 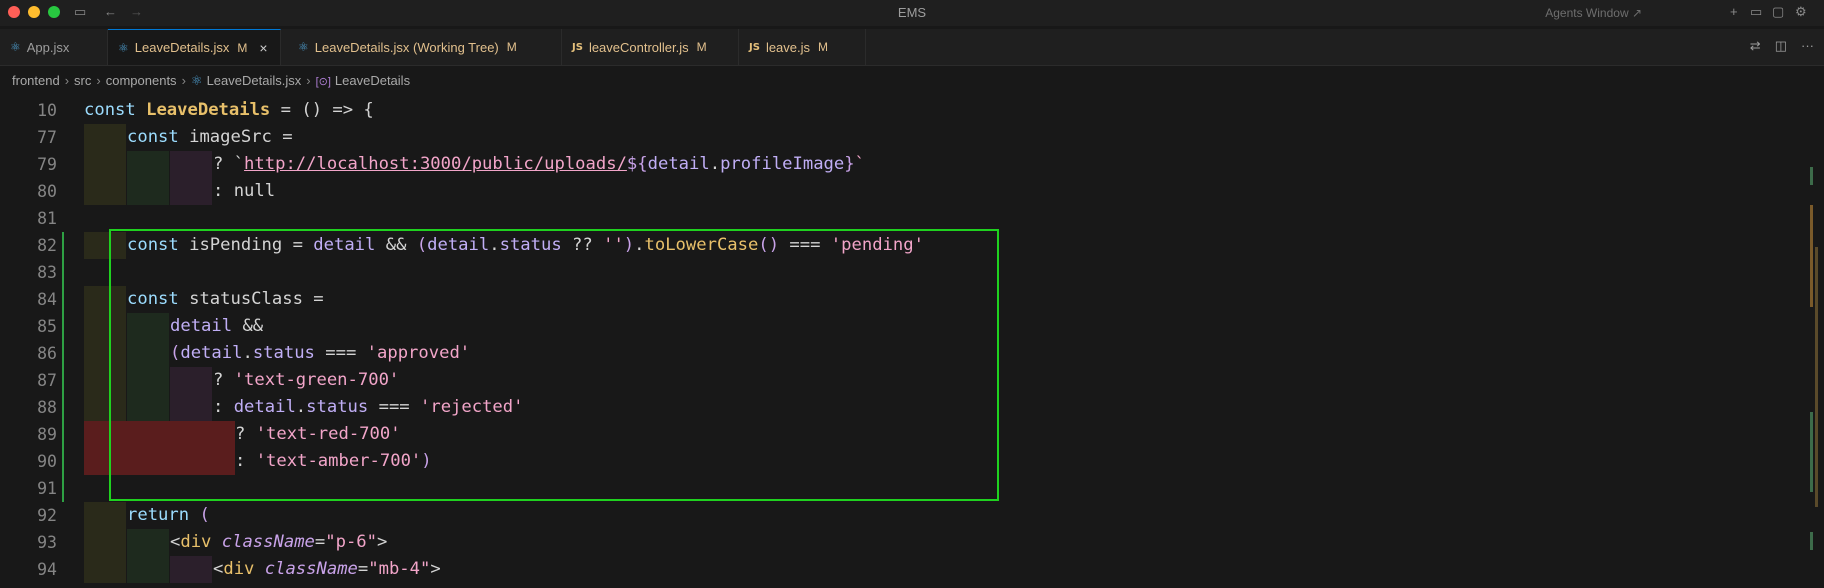 What do you see at coordinates (1756, 12) in the screenshot?
I see `panel-toggle-icon: ▭` at bounding box center [1756, 12].